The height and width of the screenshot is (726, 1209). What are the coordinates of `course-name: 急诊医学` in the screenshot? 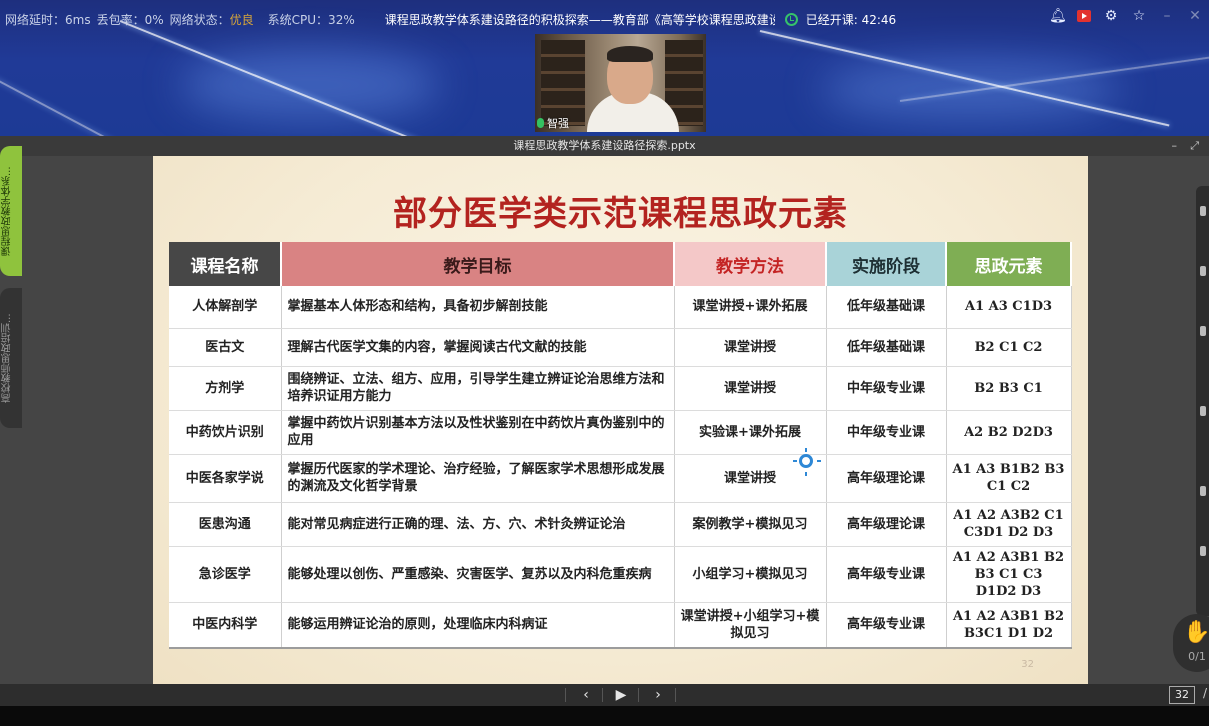 It's located at (225, 574).